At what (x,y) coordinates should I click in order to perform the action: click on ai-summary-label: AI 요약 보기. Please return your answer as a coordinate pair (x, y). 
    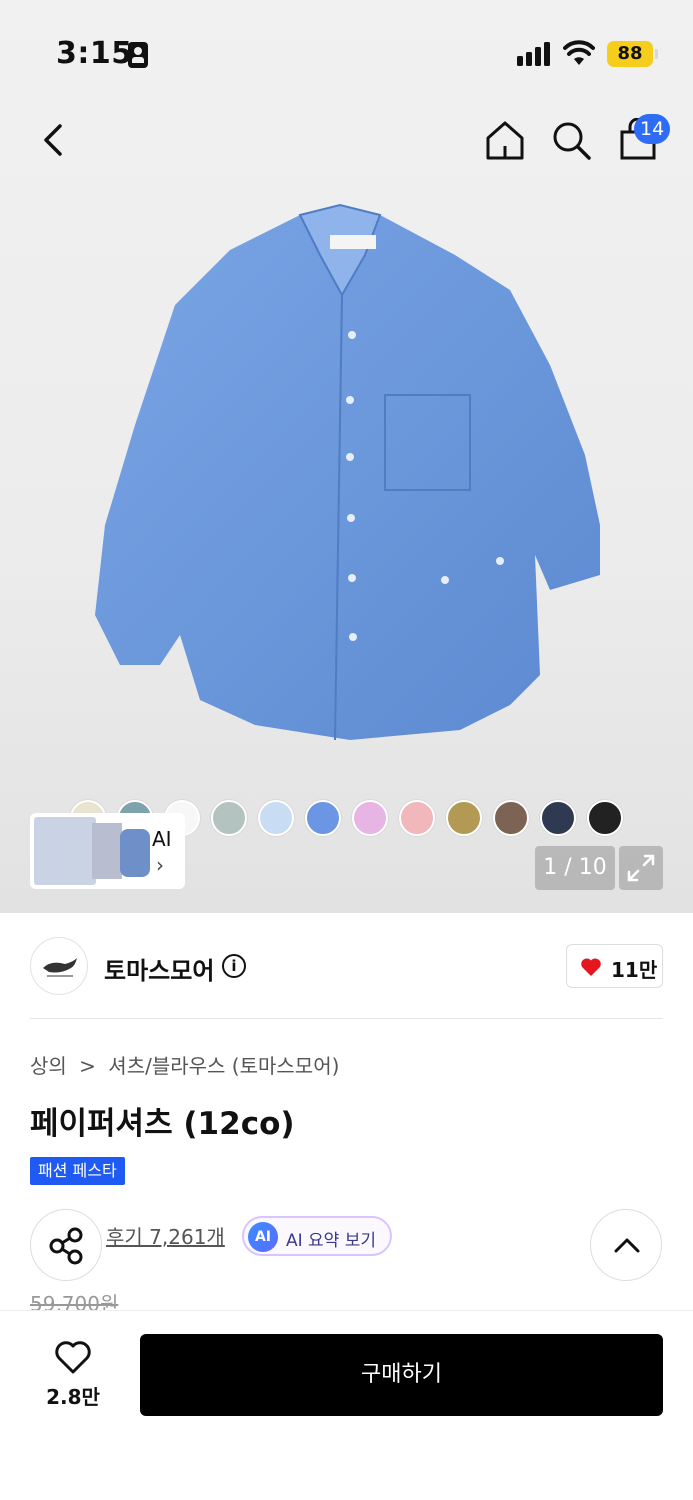
    Looking at the image, I should click on (331, 1241).